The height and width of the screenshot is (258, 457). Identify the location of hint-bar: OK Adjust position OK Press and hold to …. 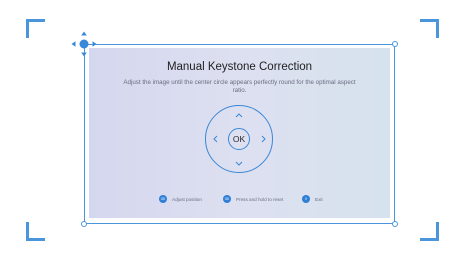
(239, 199).